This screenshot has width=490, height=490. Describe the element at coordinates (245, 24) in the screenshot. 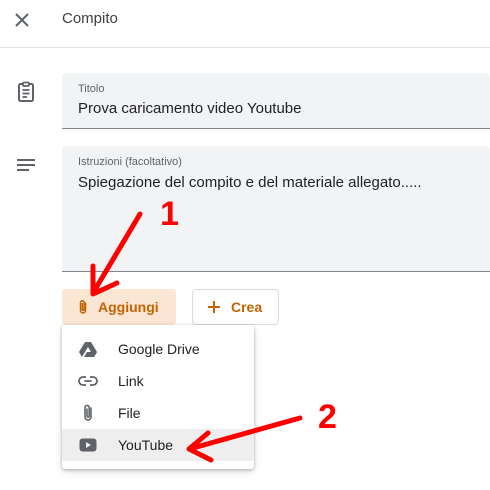

I see `top-bar: Compito` at that location.